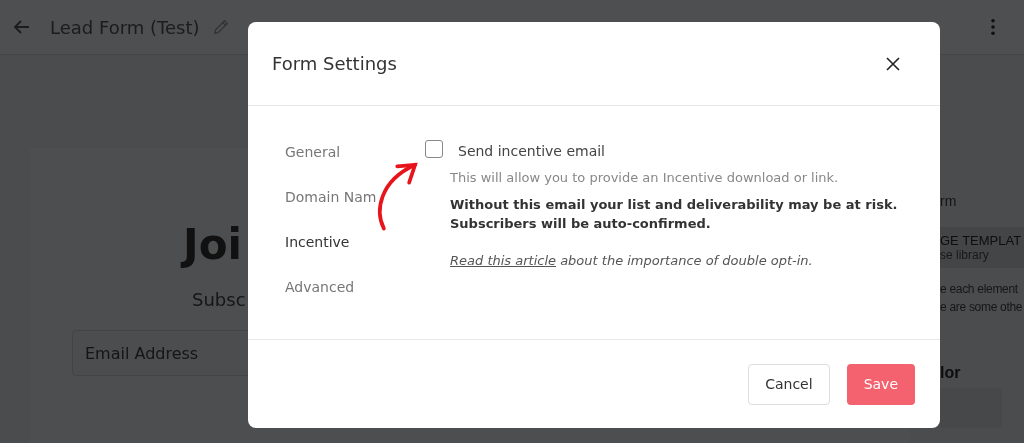 The height and width of the screenshot is (443, 1024). Describe the element at coordinates (674, 214) in the screenshot. I see `warning-text: Without this email your list and deliverability may be at risk. Subscribers will be auto-confirmed.` at that location.